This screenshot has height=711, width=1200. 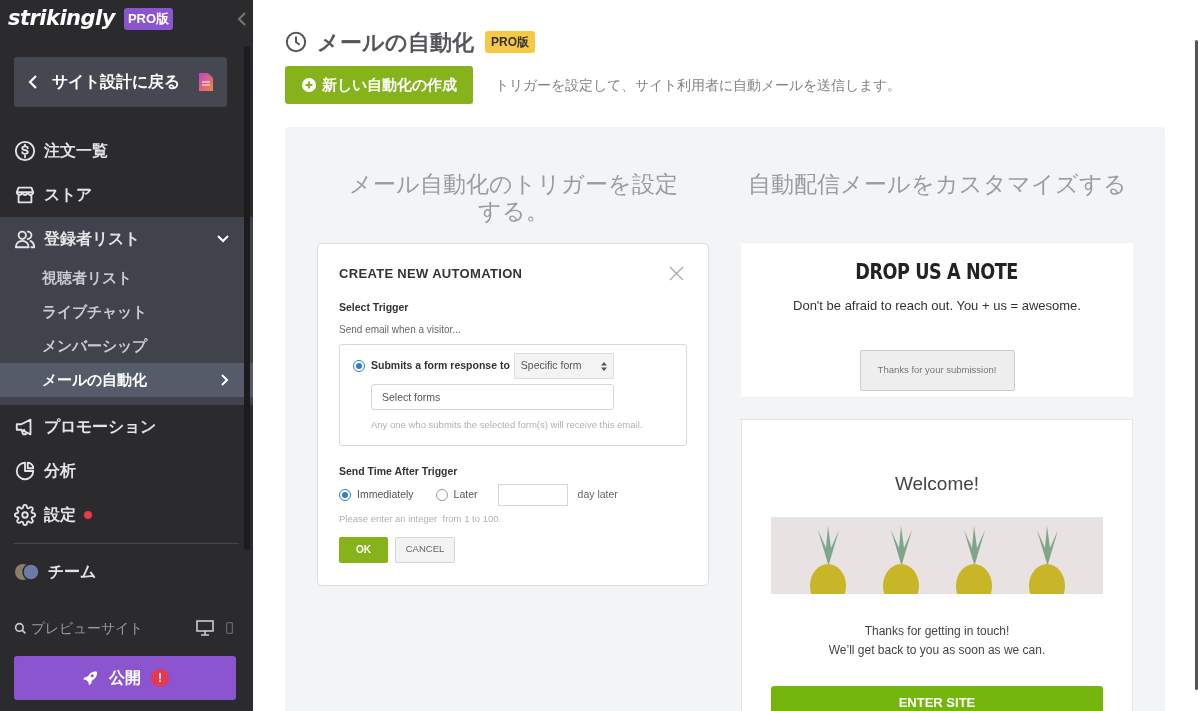 I want to click on document-icon, so click(x=206, y=82).